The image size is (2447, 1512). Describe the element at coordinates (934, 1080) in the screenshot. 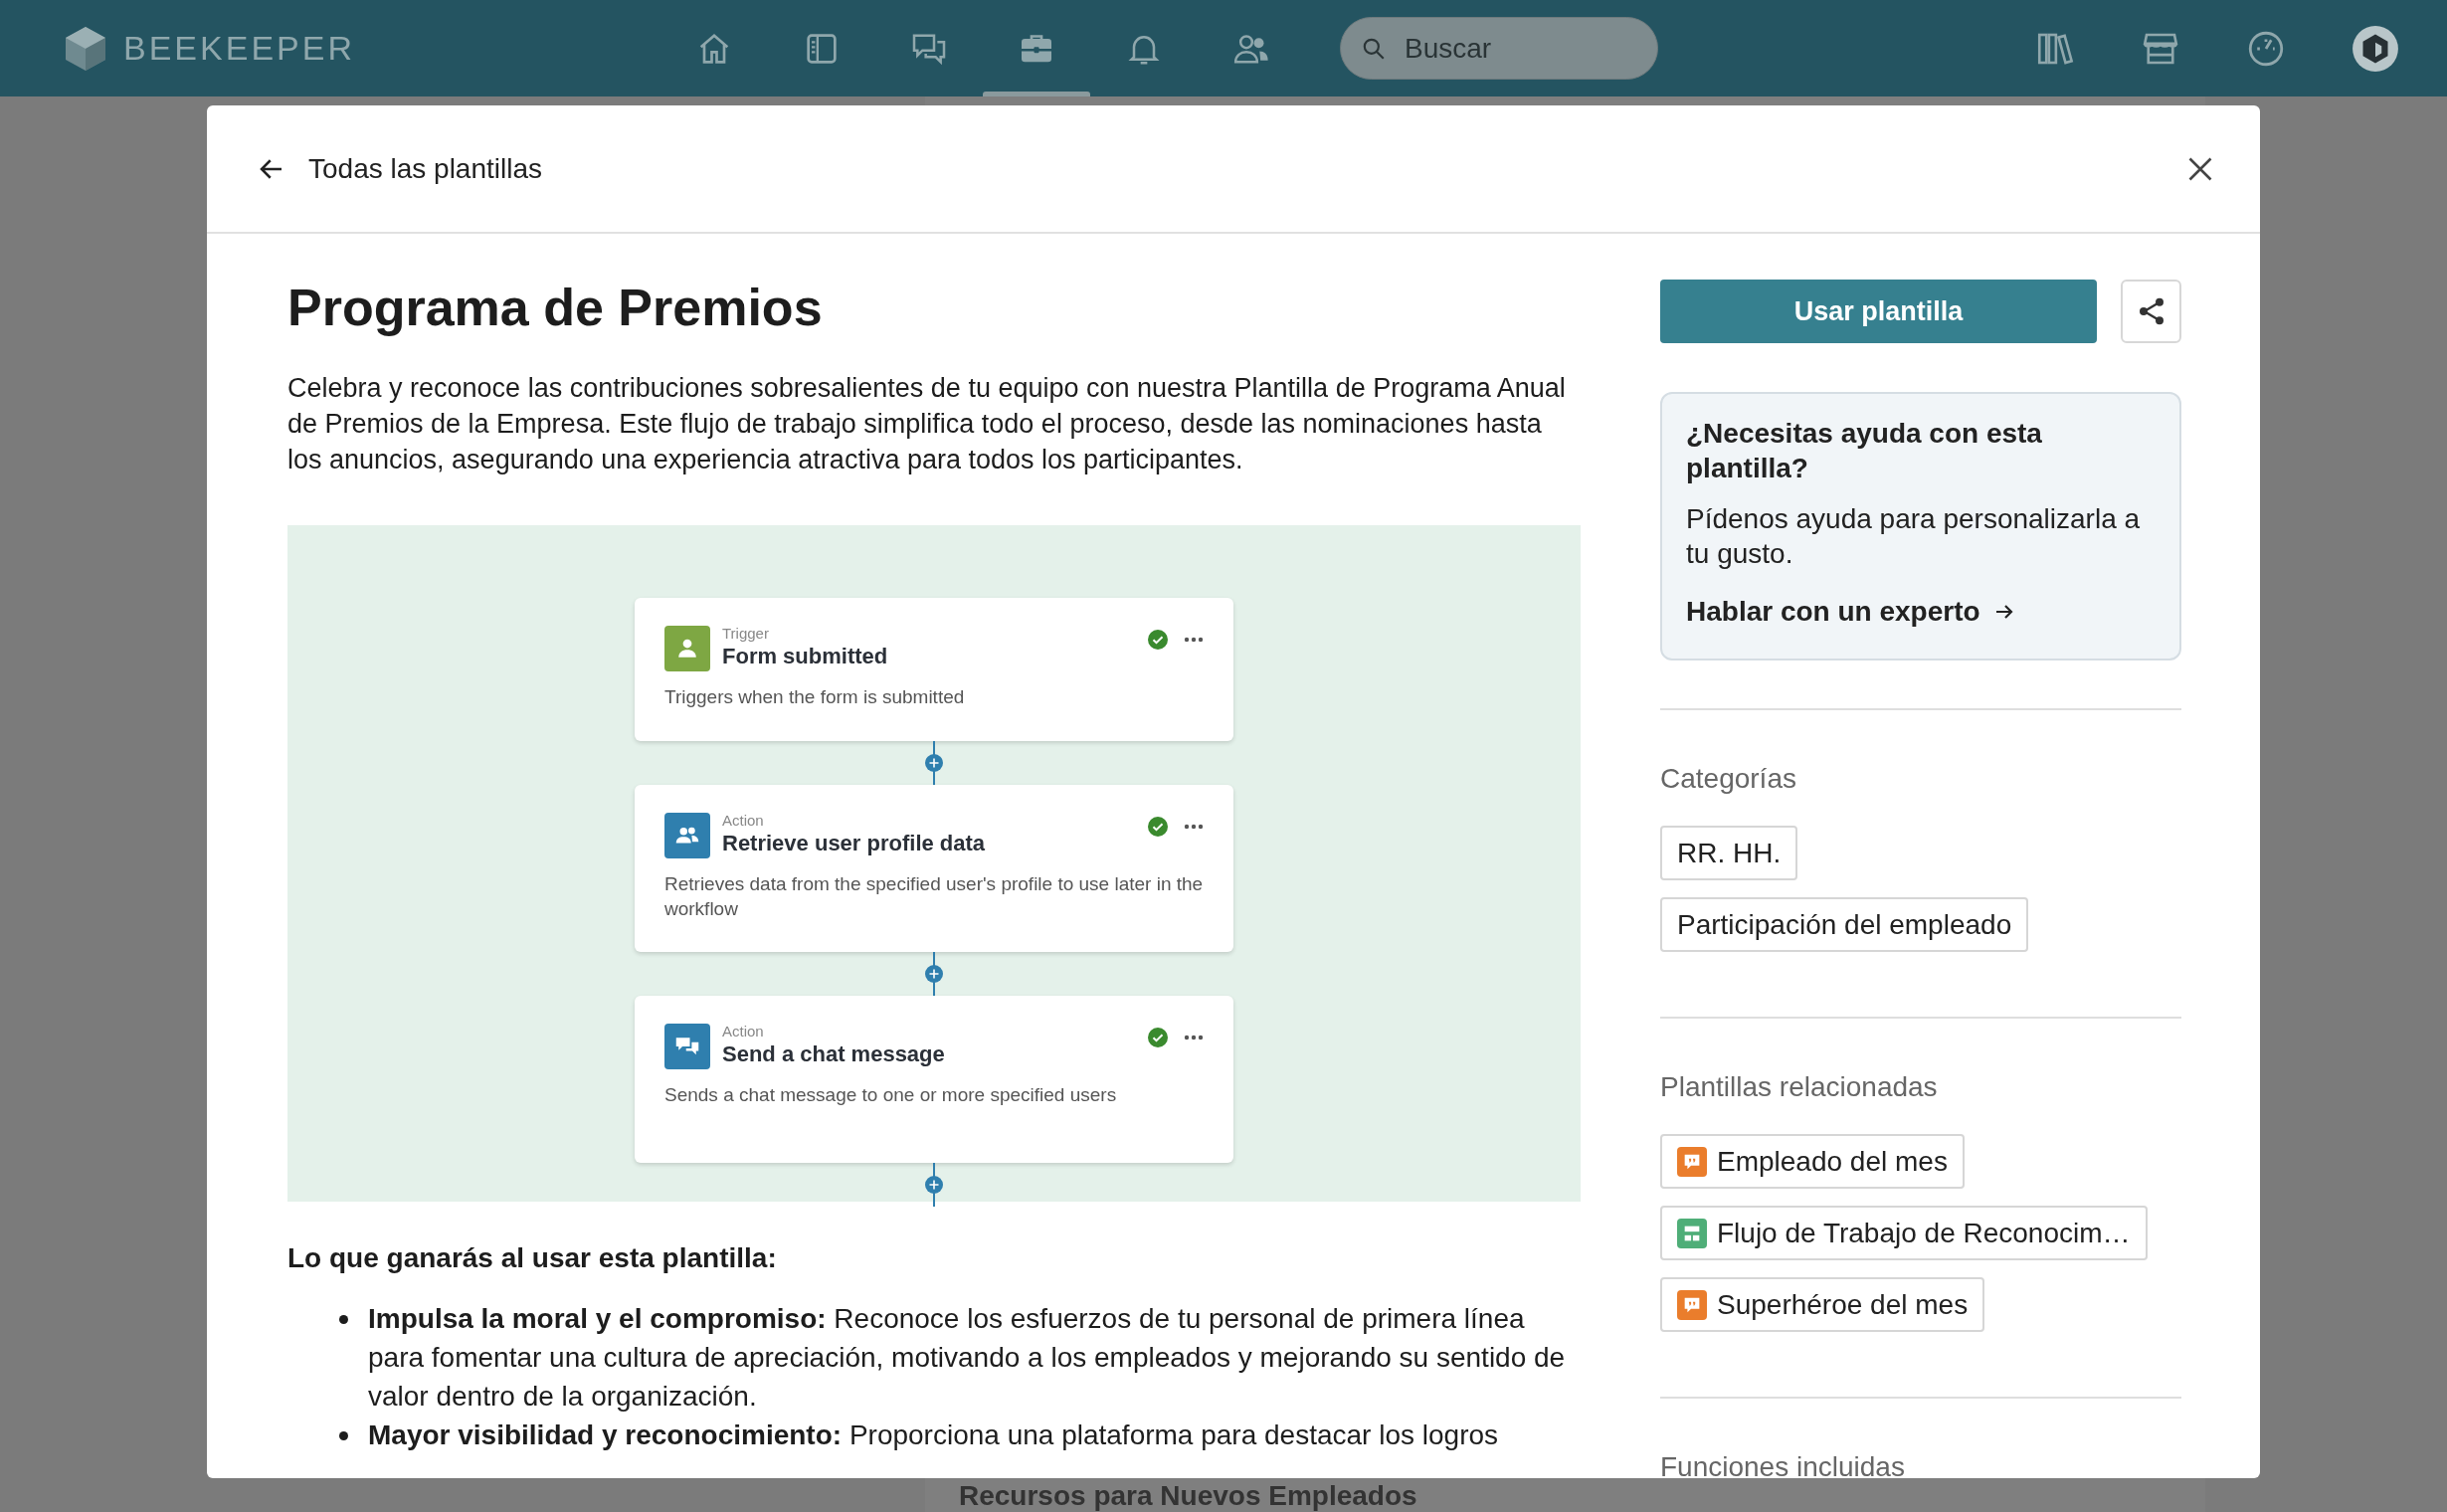

I see `workflow-step-card: Action Send a chat message Sends a chat message to one or more specified users` at that location.